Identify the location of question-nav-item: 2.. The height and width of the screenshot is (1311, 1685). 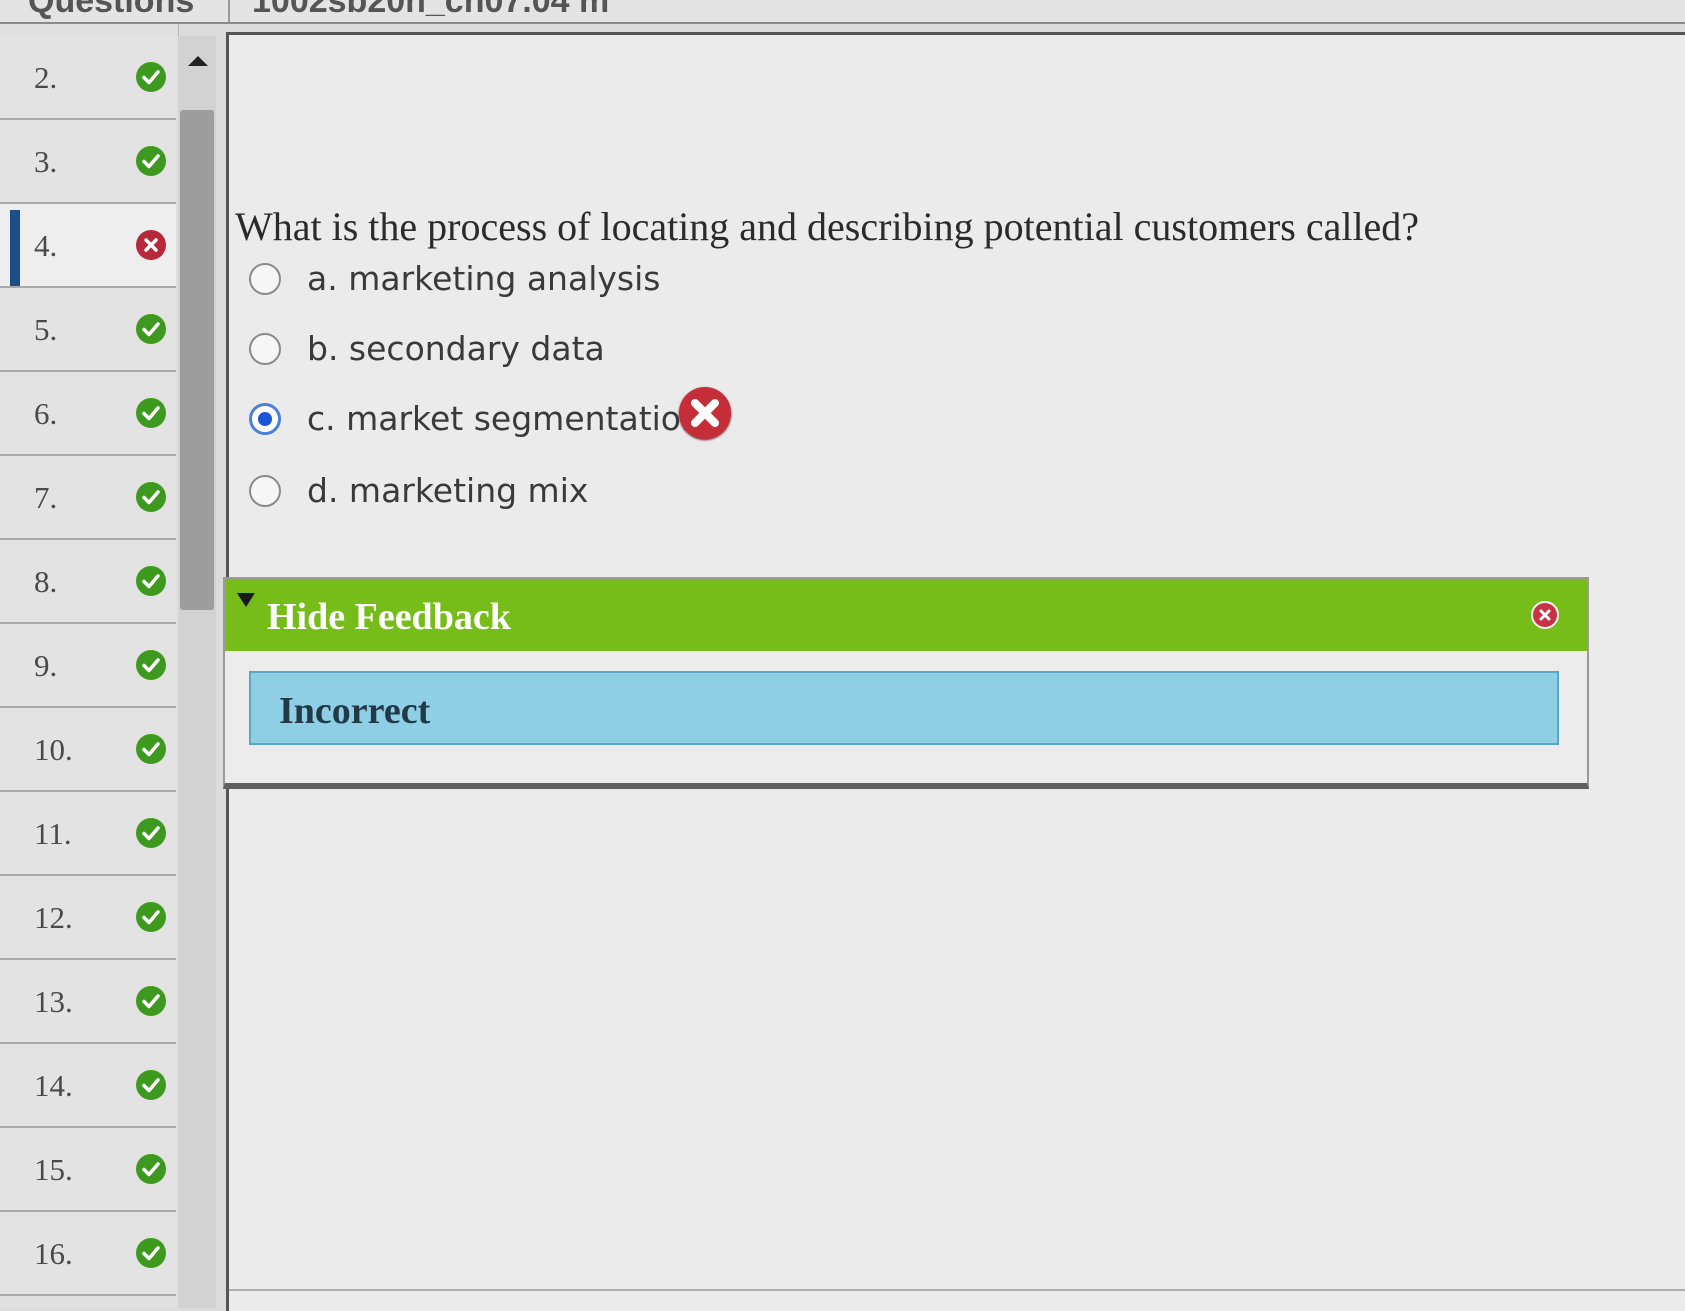
(88, 78).